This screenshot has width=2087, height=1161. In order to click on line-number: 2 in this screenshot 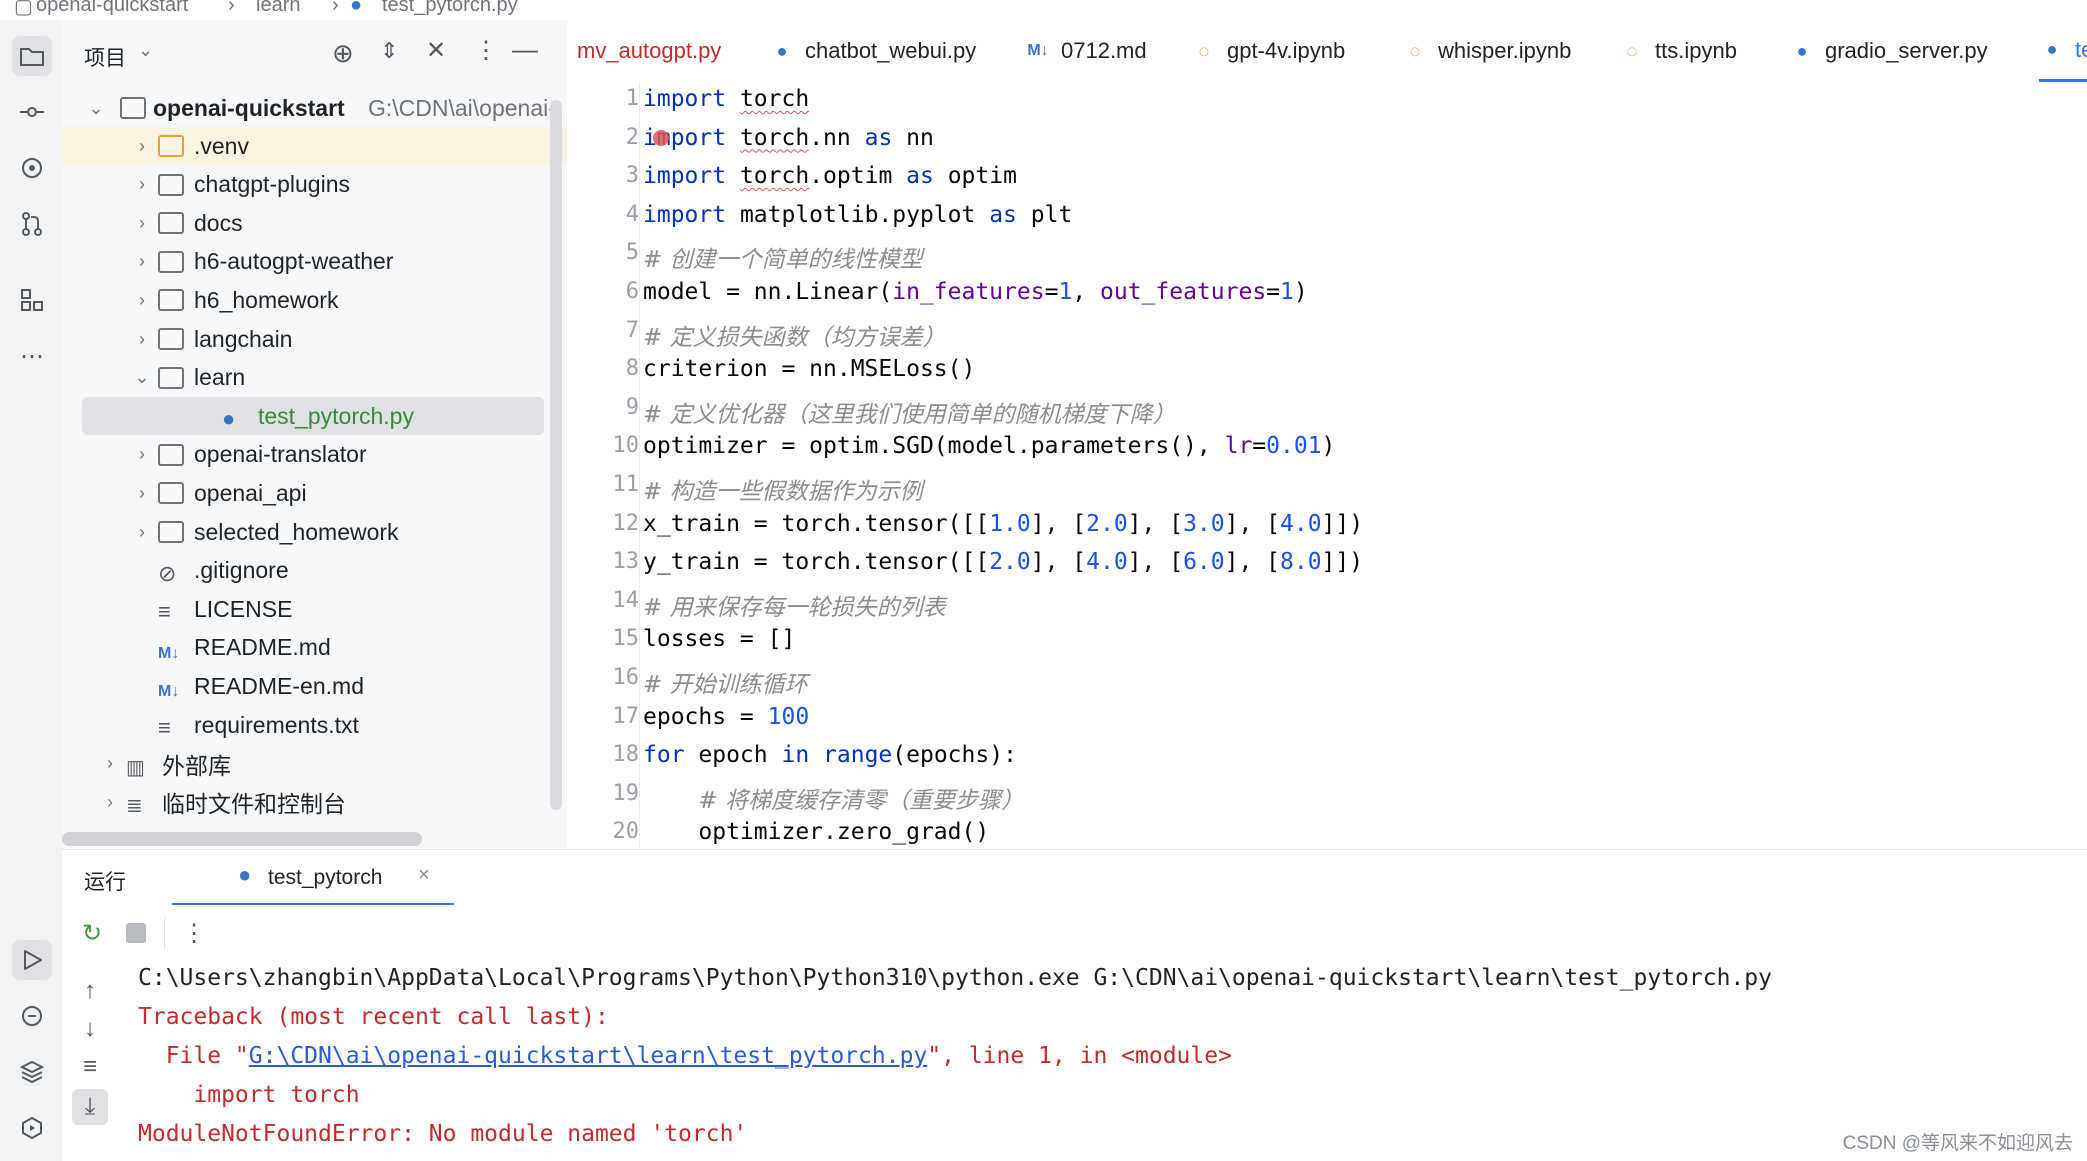, I will do `click(609, 137)`.